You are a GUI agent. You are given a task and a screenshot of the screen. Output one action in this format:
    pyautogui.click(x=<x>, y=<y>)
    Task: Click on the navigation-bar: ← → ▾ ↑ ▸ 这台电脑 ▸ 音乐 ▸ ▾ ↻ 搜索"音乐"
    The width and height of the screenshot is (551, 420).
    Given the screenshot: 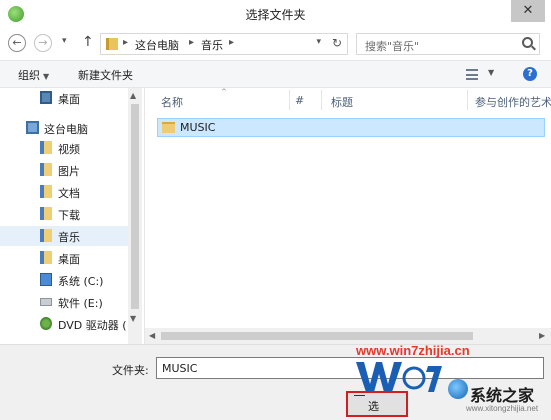 What is the action you would take?
    pyautogui.click(x=275, y=44)
    